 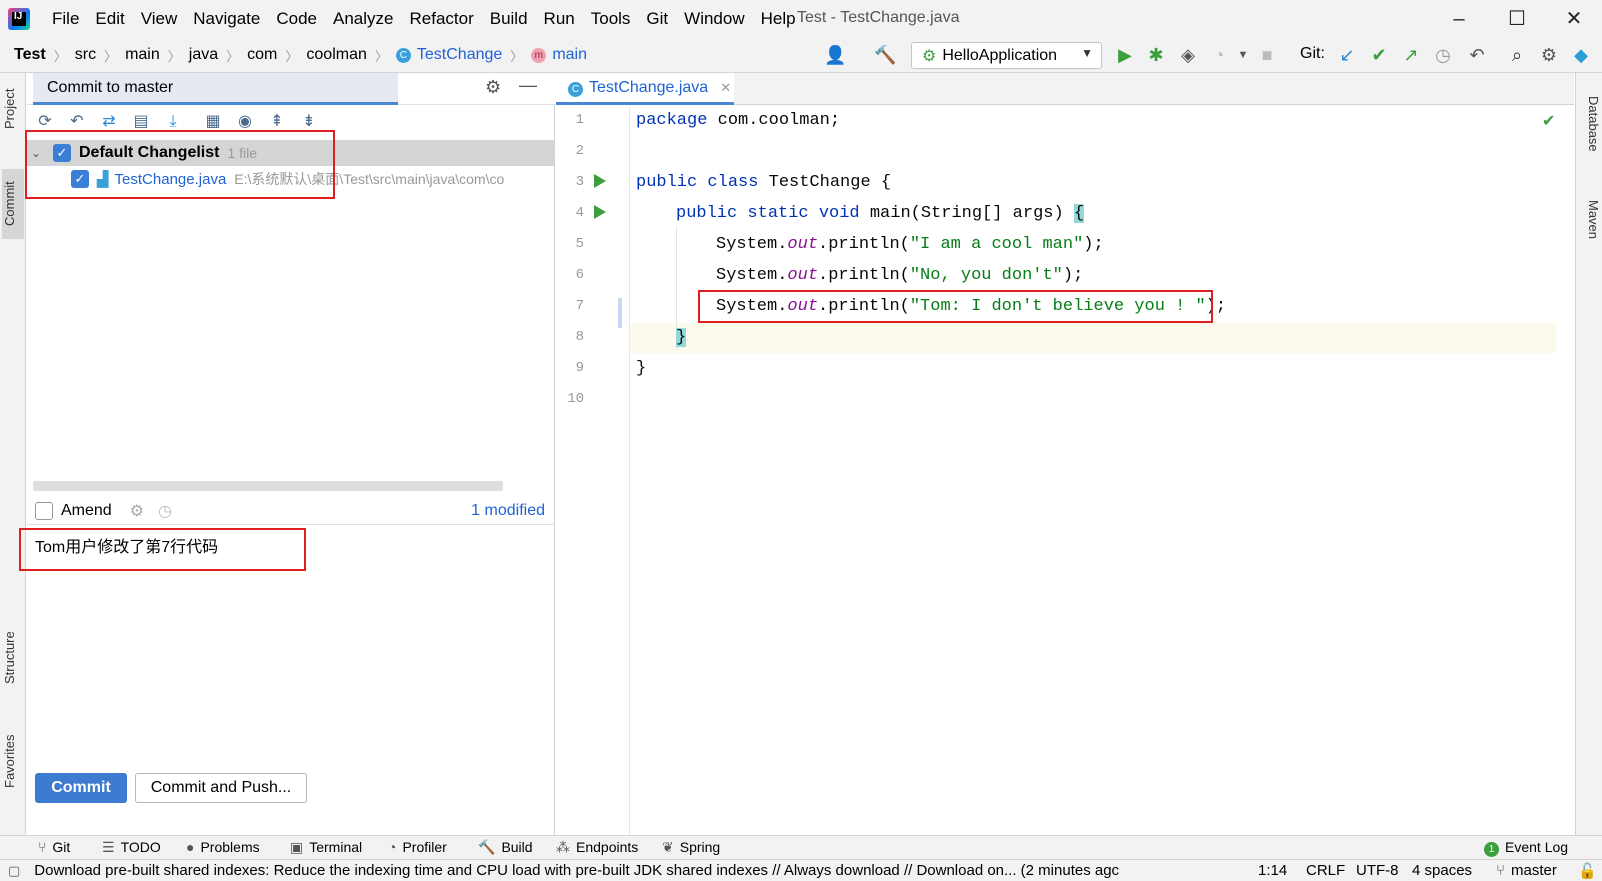 I want to click on amend-checkbox, so click(x=44, y=510).